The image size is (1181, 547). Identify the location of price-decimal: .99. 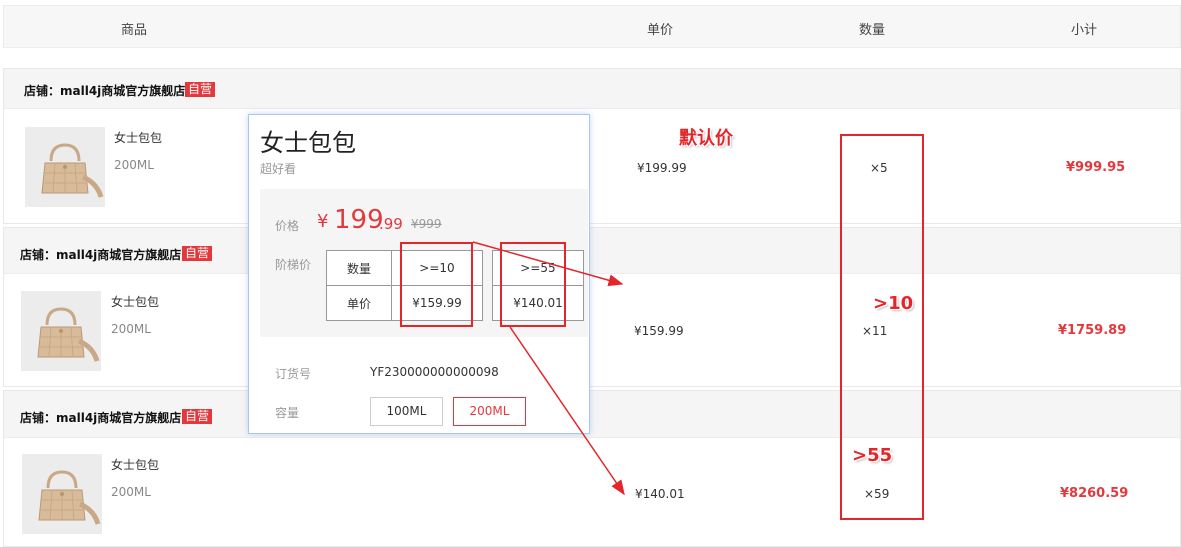
(391, 224).